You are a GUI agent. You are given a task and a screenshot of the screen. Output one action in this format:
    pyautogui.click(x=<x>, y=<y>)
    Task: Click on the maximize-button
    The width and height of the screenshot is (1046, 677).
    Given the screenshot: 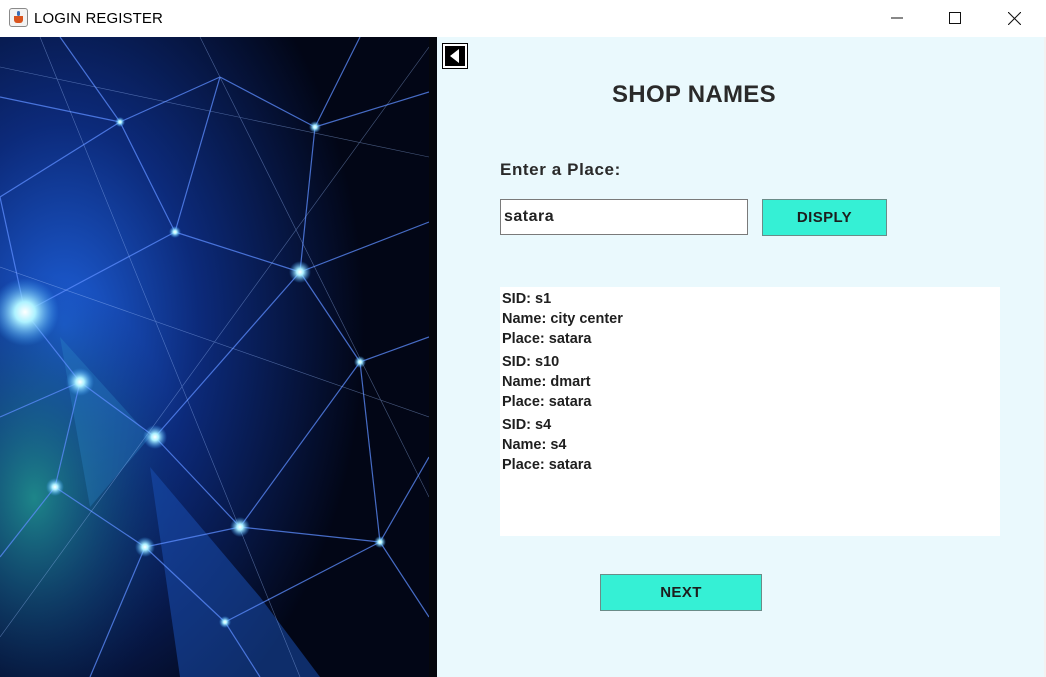 What is the action you would take?
    pyautogui.click(x=955, y=18)
    